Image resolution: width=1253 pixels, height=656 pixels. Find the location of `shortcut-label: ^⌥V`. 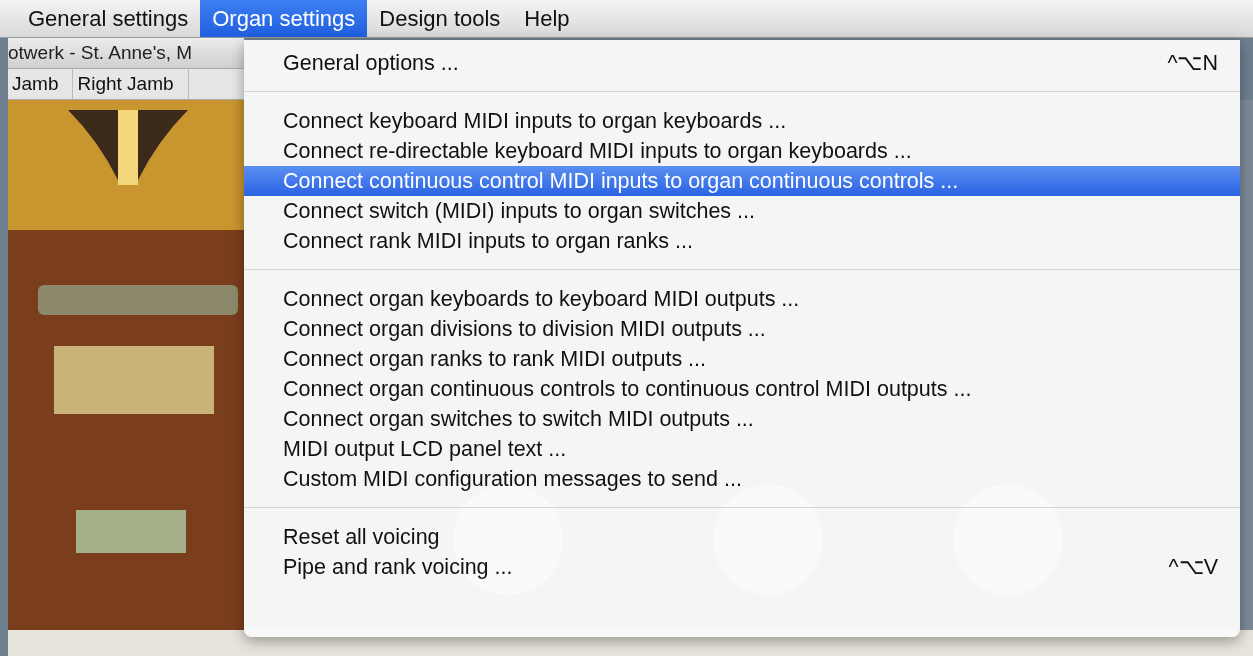

shortcut-label: ^⌥V is located at coordinates (1193, 567).